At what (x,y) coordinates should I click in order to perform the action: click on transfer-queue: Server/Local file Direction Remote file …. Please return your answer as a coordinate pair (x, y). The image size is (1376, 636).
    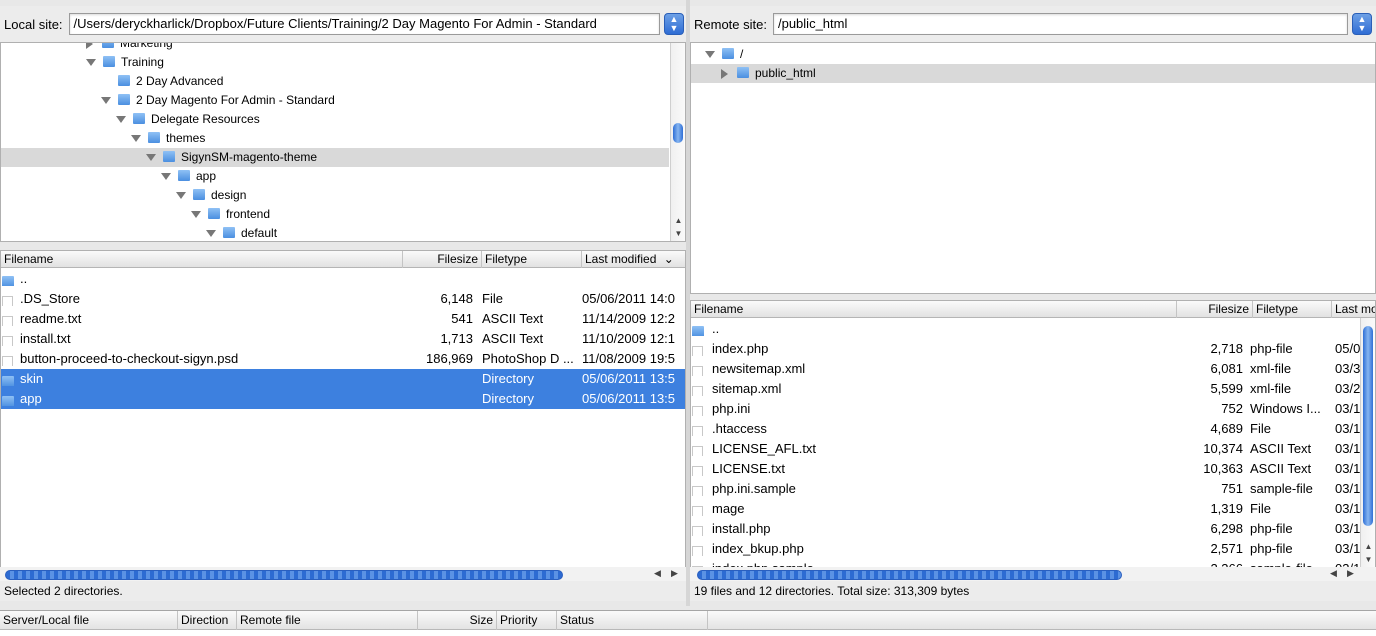
    Looking at the image, I should click on (688, 623).